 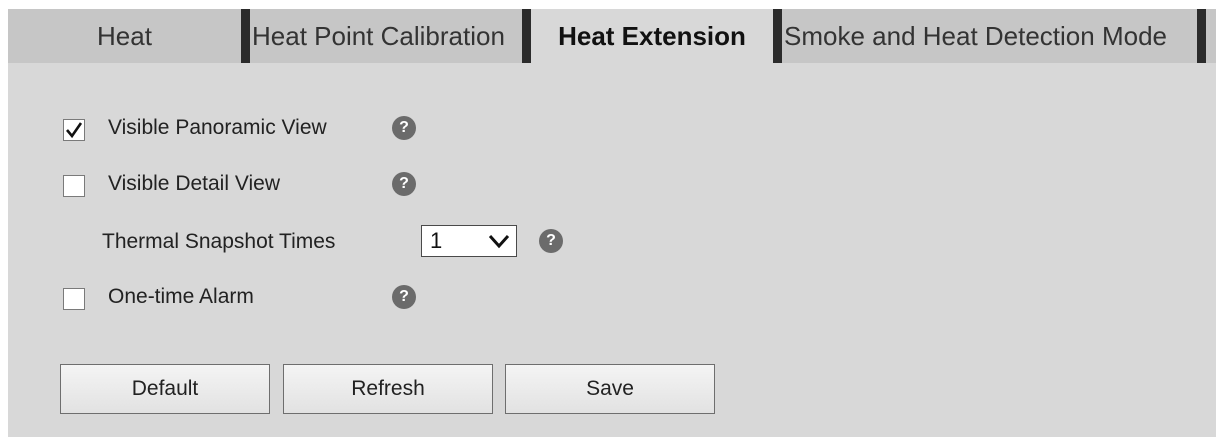 What do you see at coordinates (388, 389) in the screenshot?
I see `refresh-button: Refresh` at bounding box center [388, 389].